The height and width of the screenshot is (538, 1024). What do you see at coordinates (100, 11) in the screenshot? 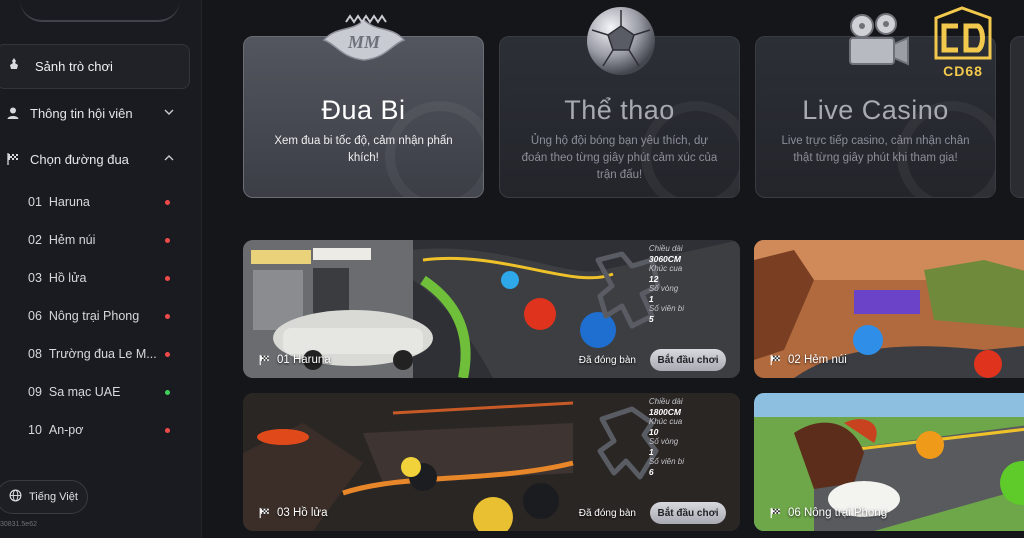
I see `sidebar-top-decoration` at bounding box center [100, 11].